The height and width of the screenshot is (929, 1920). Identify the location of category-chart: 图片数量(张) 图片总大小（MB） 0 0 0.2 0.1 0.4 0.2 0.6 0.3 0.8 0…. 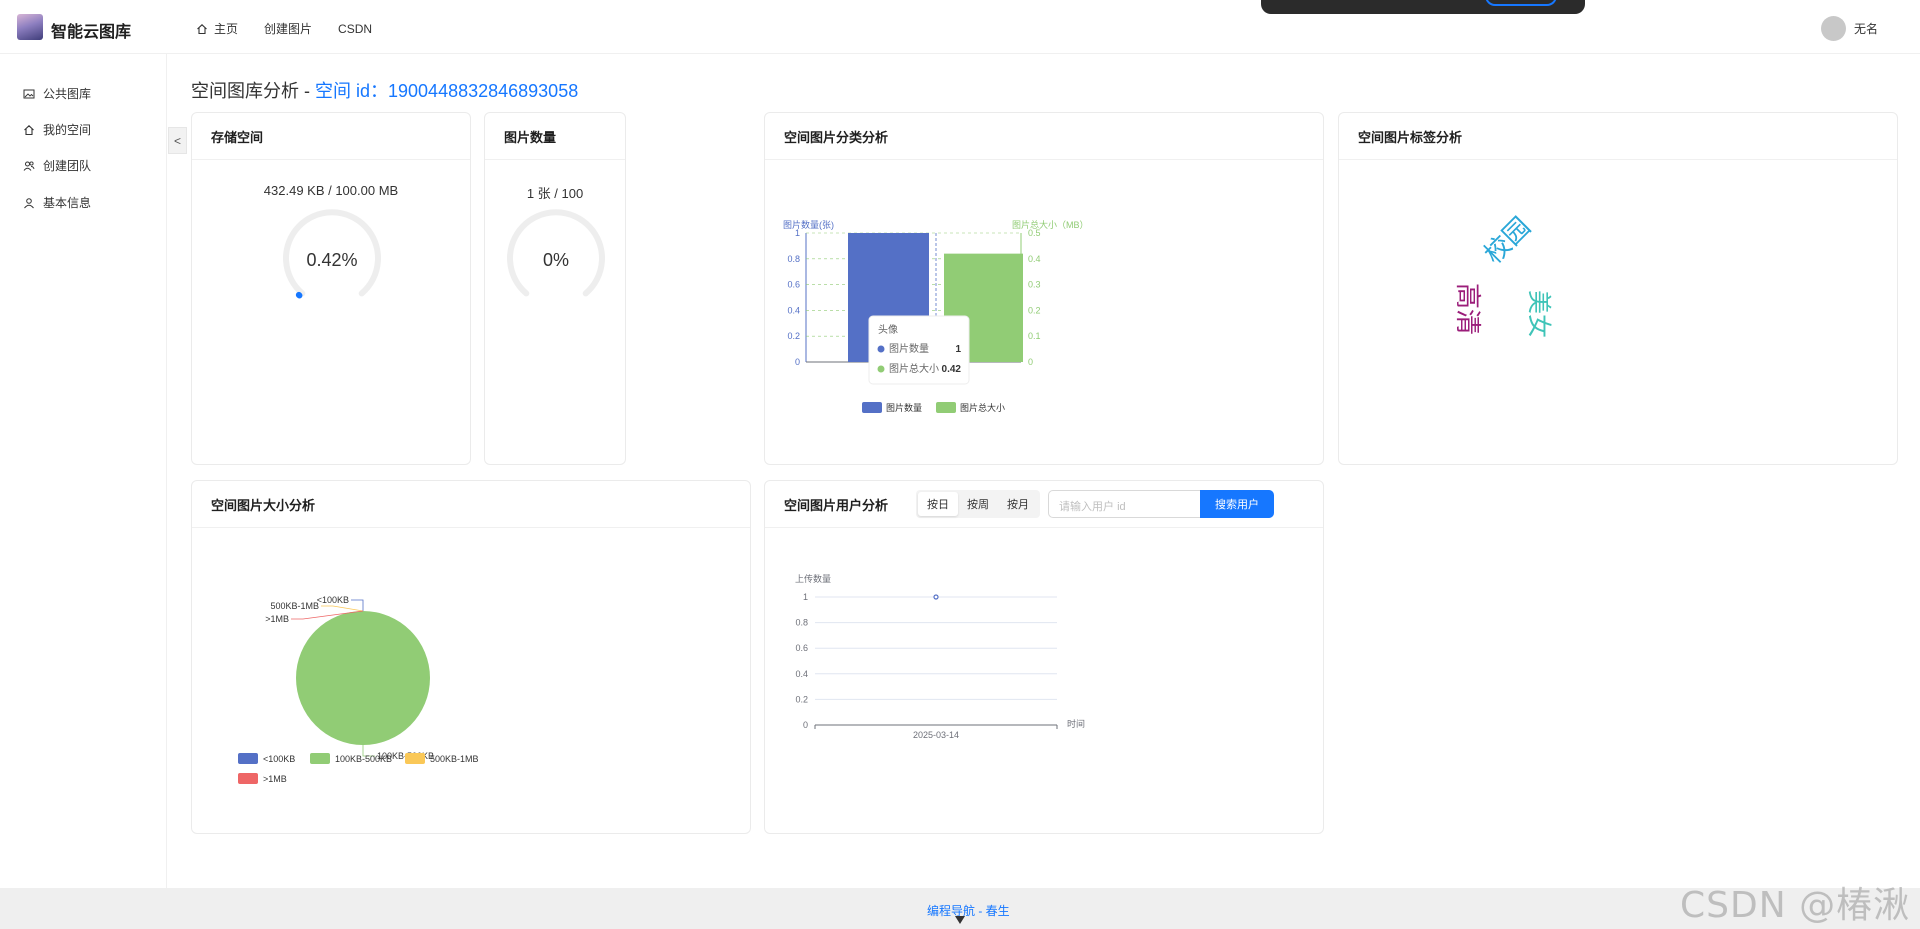
(1045, 310).